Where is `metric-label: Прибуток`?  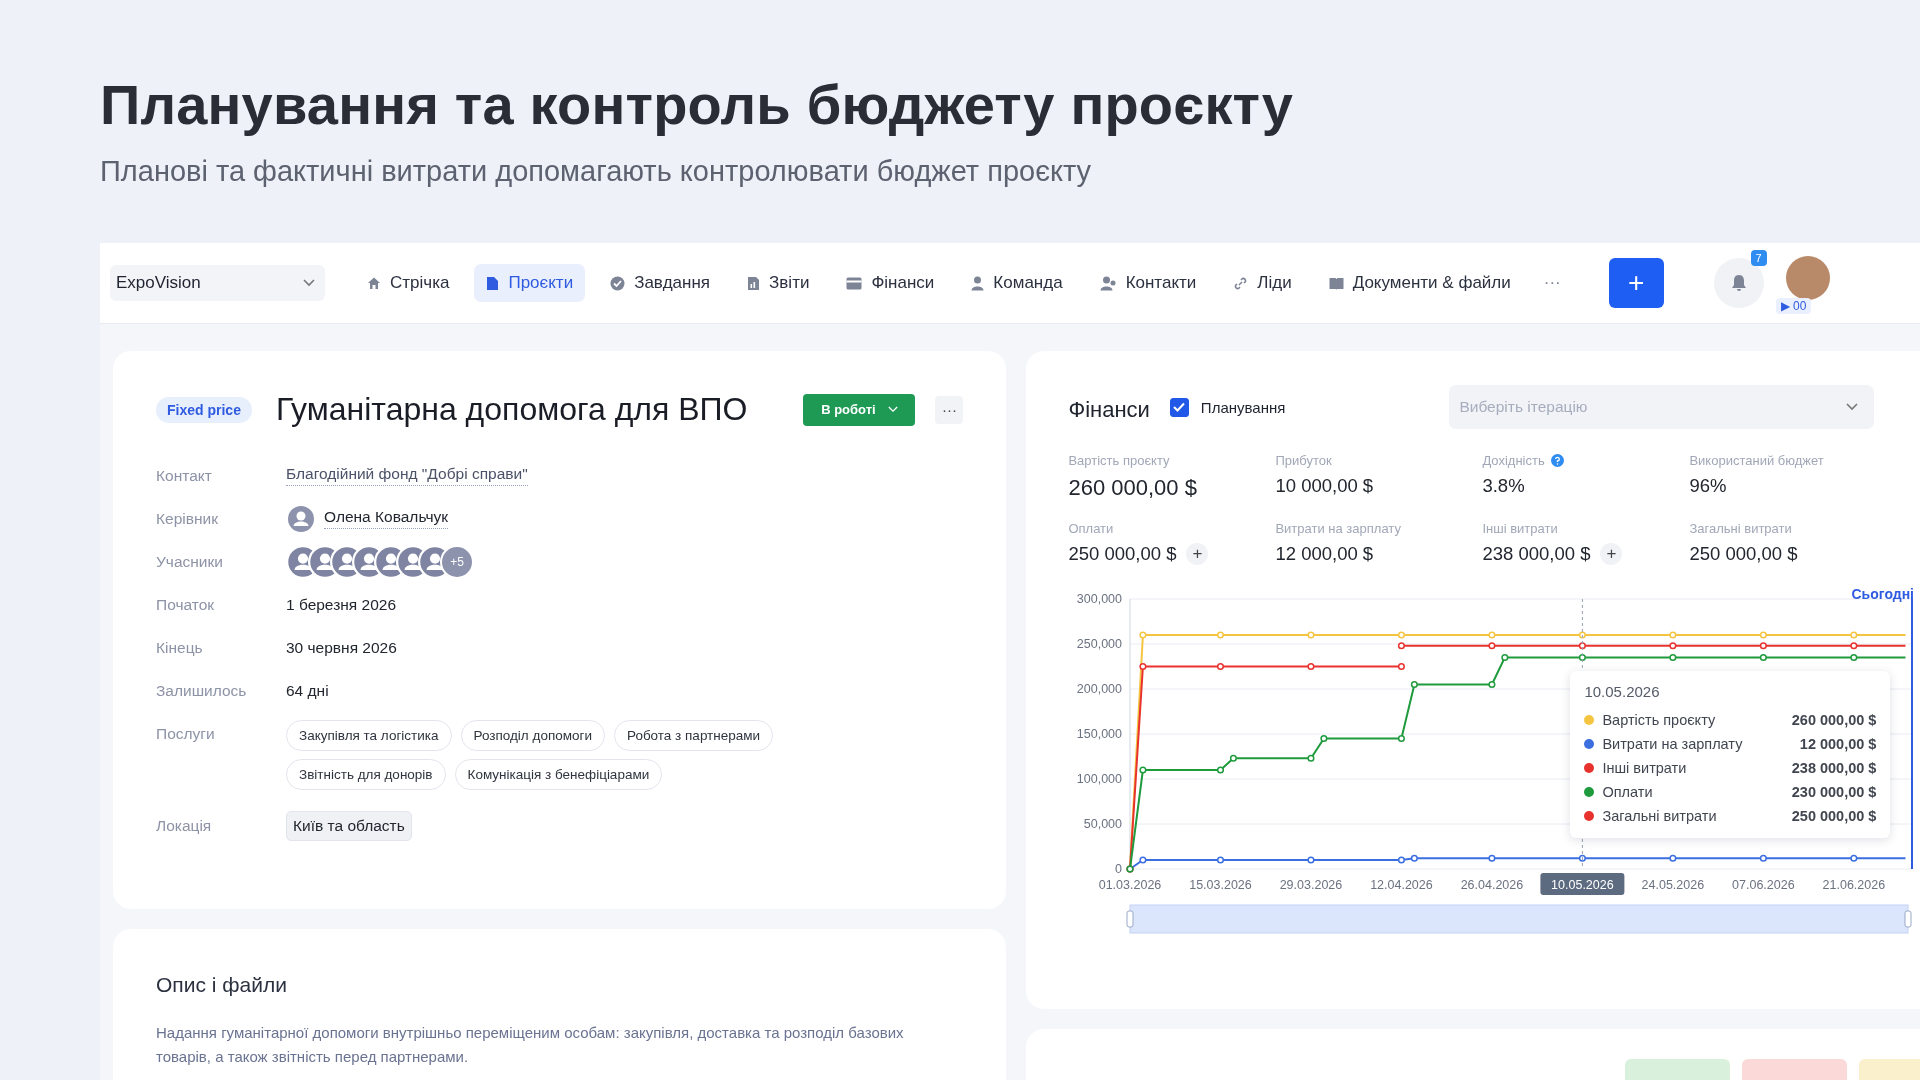
metric-label: Прибуток is located at coordinates (1303, 460).